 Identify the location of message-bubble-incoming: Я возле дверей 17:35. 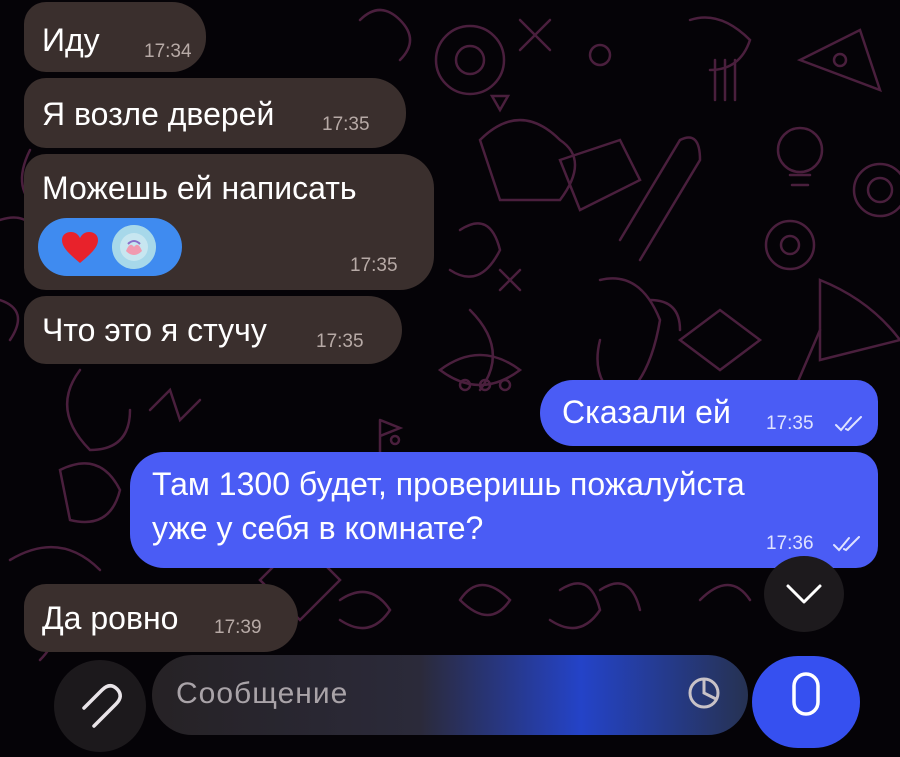
(215, 113).